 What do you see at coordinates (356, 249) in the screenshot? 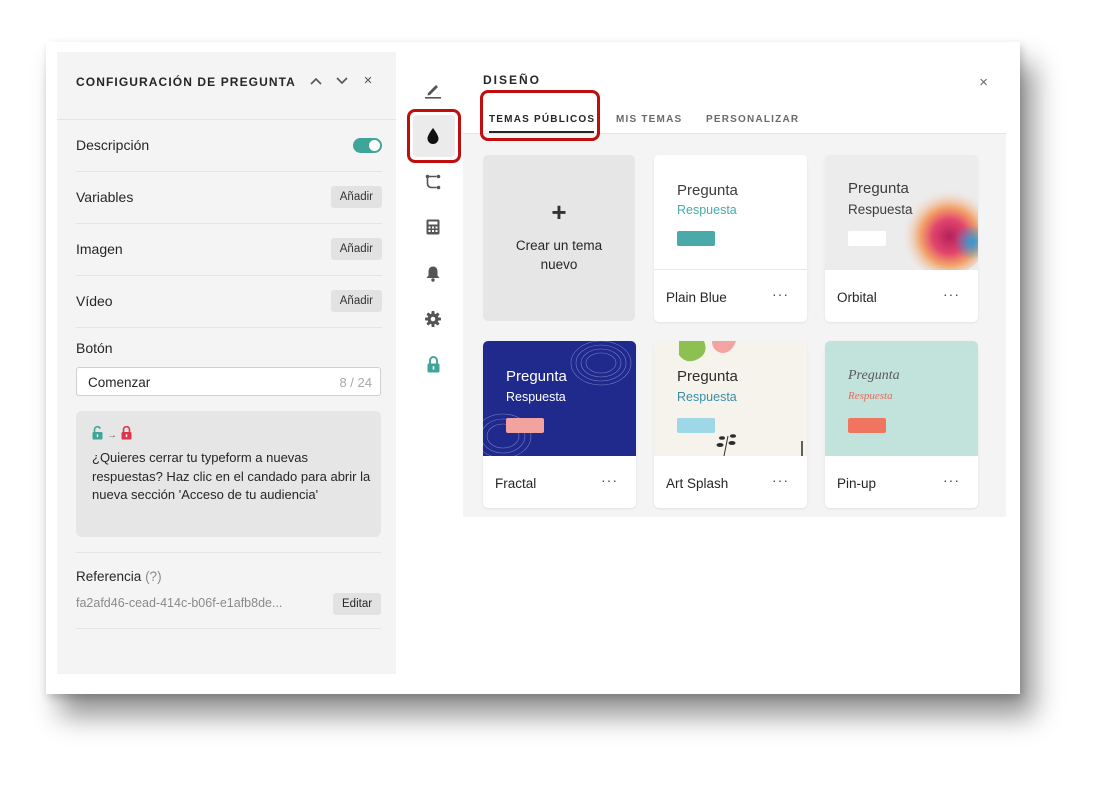
I see `add-image-button: Añadir` at bounding box center [356, 249].